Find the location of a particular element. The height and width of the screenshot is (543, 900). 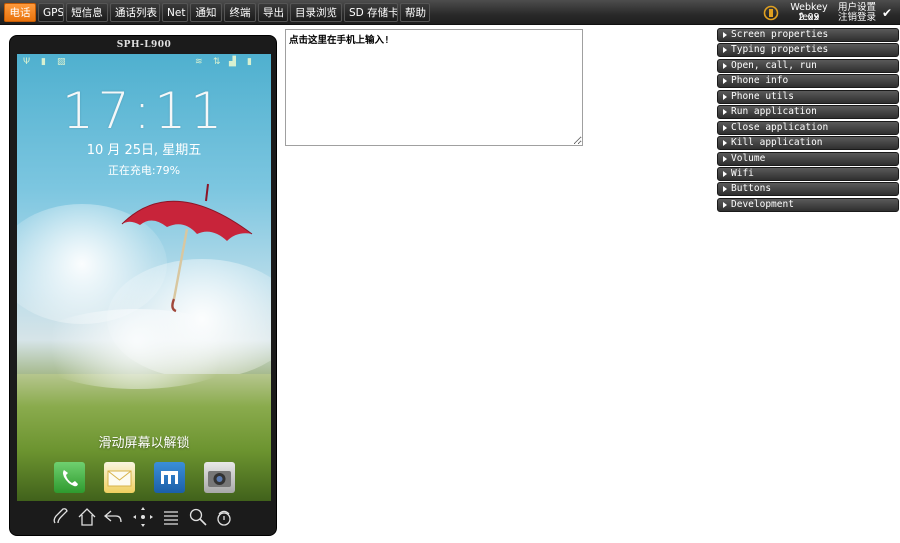

menu-item-wifi: Wifi is located at coordinates (808, 173).